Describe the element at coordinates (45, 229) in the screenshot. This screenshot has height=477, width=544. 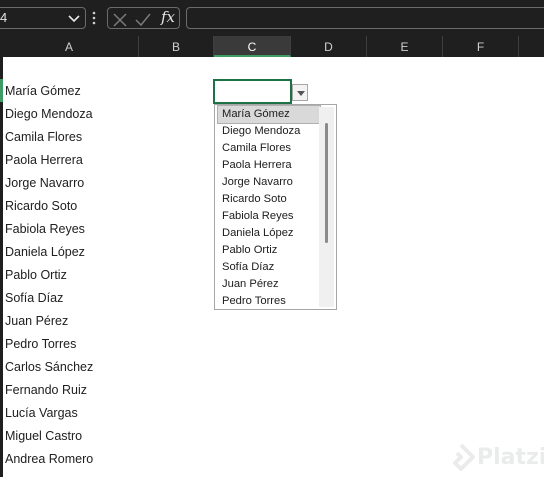
I see `cell-a8: Fabiola Reyes` at that location.